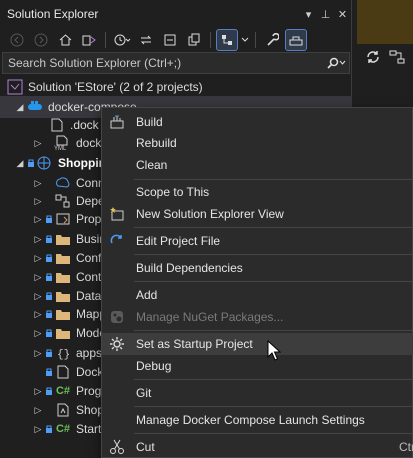 The width and height of the screenshot is (413, 458). What do you see at coordinates (385, 22) in the screenshot?
I see `tab-strip-highlight` at bounding box center [385, 22].